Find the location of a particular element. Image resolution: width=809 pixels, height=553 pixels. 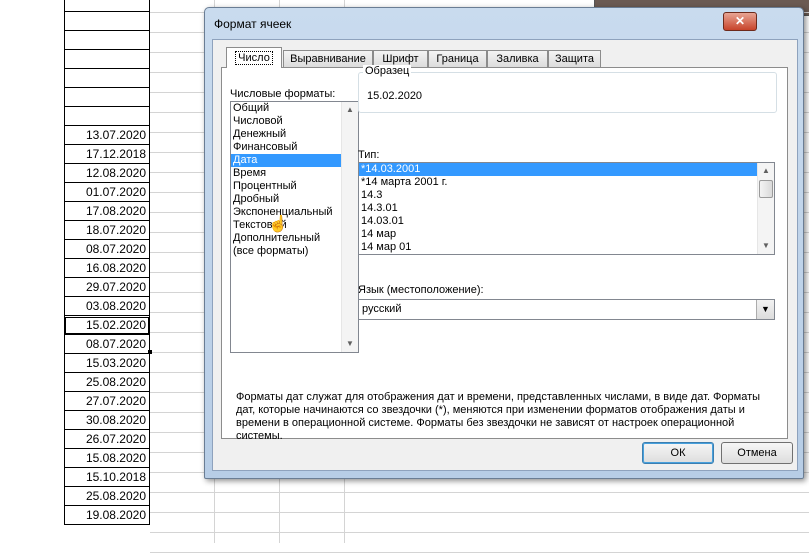

format-item: Общий is located at coordinates (286, 108).